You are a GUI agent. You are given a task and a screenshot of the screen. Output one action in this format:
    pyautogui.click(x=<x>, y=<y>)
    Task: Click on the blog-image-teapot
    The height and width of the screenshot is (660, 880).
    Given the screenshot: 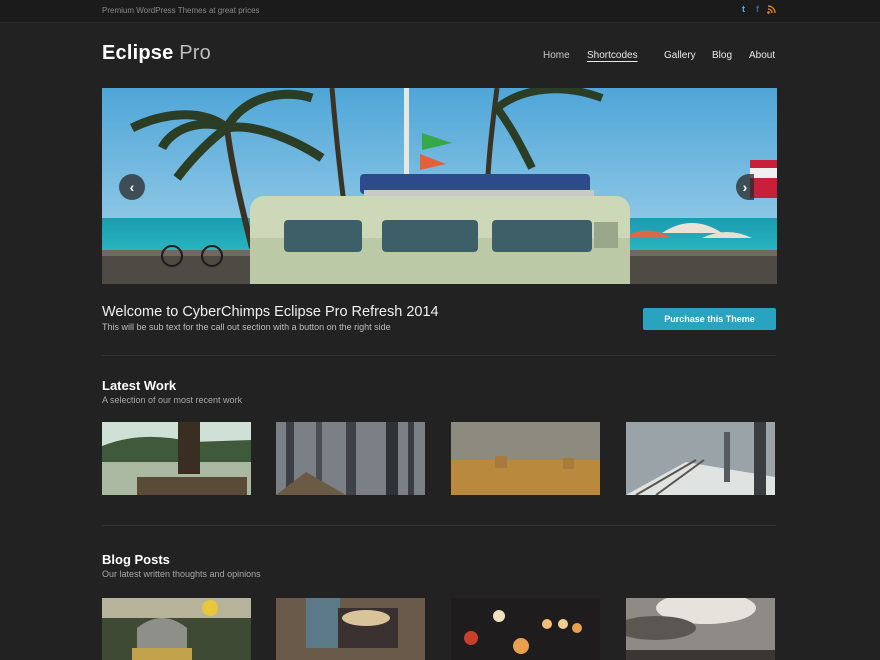 What is the action you would take?
    pyautogui.click(x=176, y=629)
    